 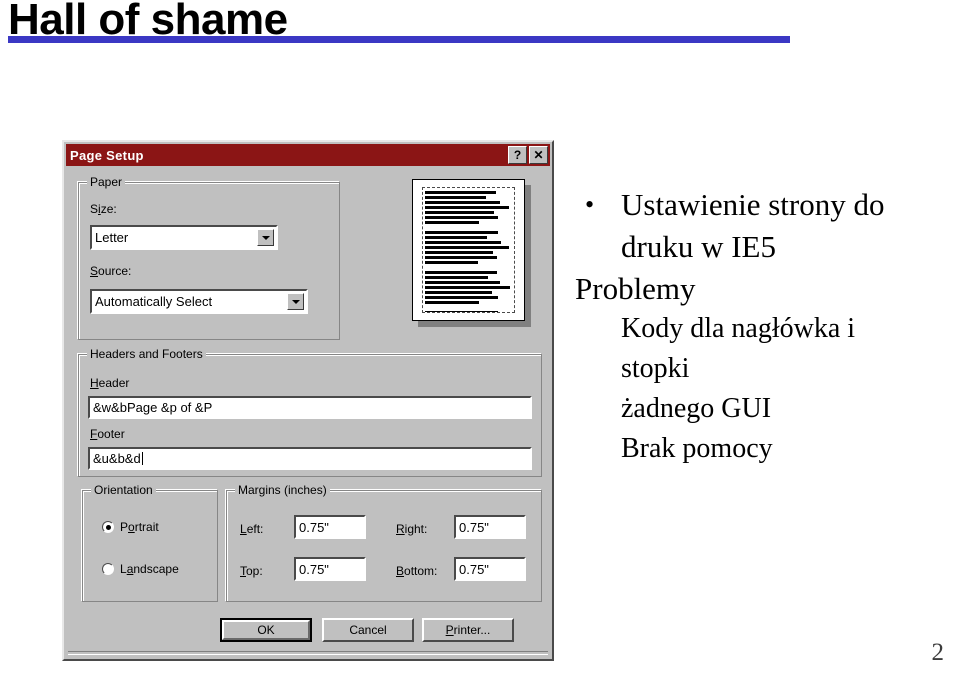 I want to click on bullet-line-4: Kody dla nagłówka i, so click(x=767, y=329).